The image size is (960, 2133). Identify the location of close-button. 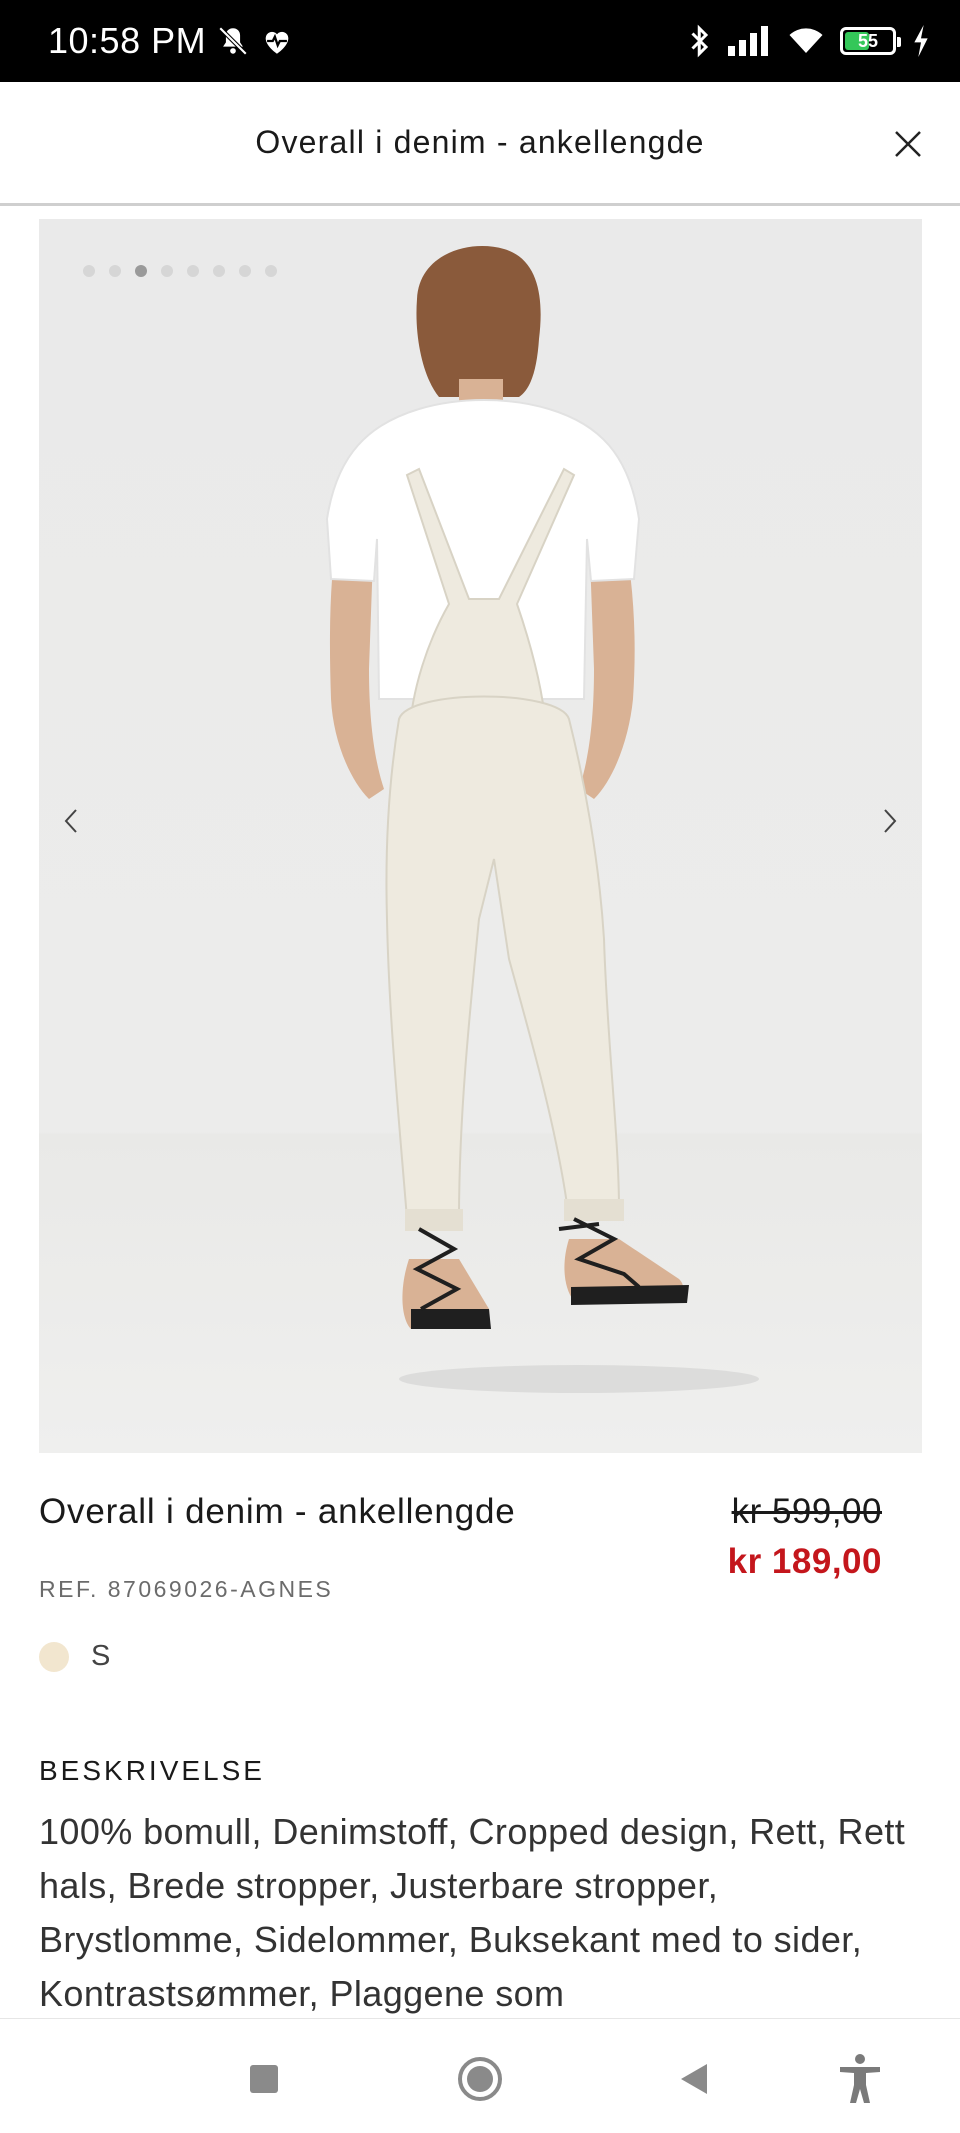
(908, 144).